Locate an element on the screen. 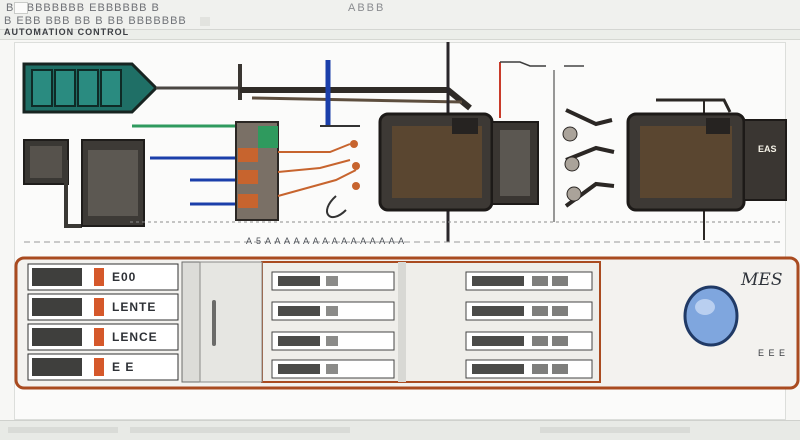 Image resolution: width=800 pixels, height=440 pixels. terminal-block is located at coordinates (257, 171).